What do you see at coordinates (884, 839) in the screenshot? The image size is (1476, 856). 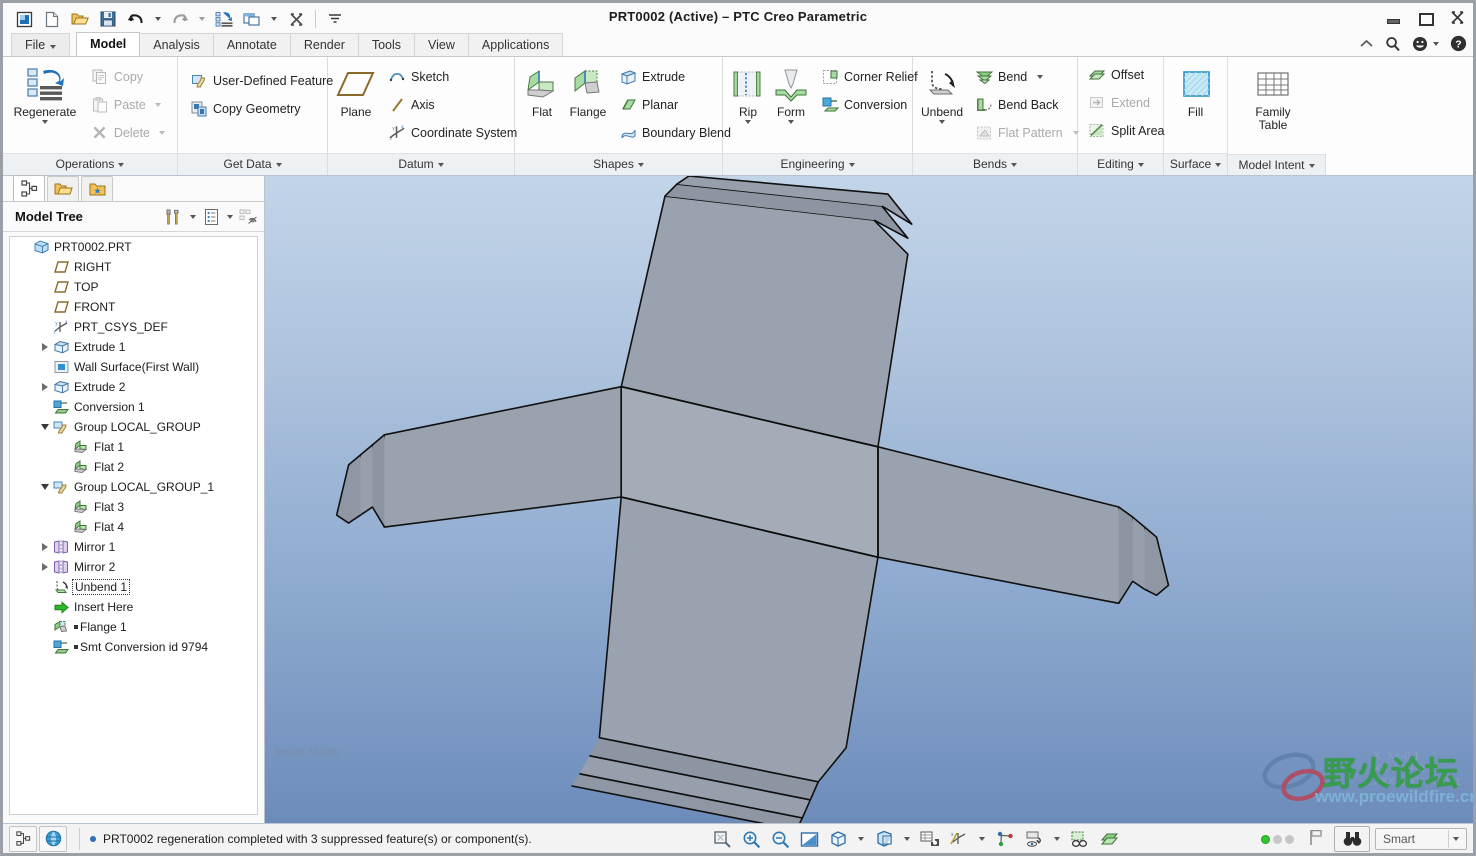 I see `saved-view-icon` at bounding box center [884, 839].